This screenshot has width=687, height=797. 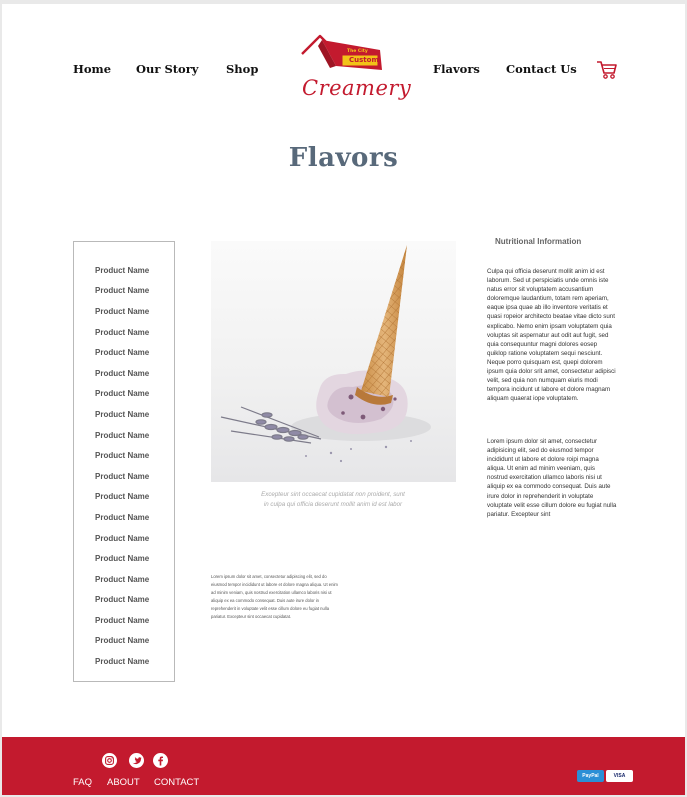 I want to click on cart-icon, so click(x=607, y=70).